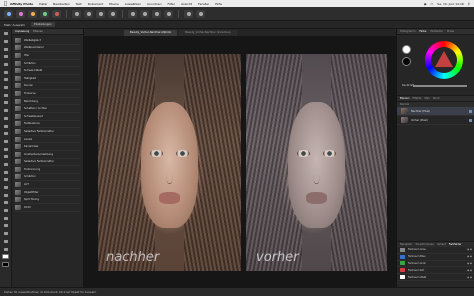  I want to click on clone-brush-tool-icon, so click(5, 149).